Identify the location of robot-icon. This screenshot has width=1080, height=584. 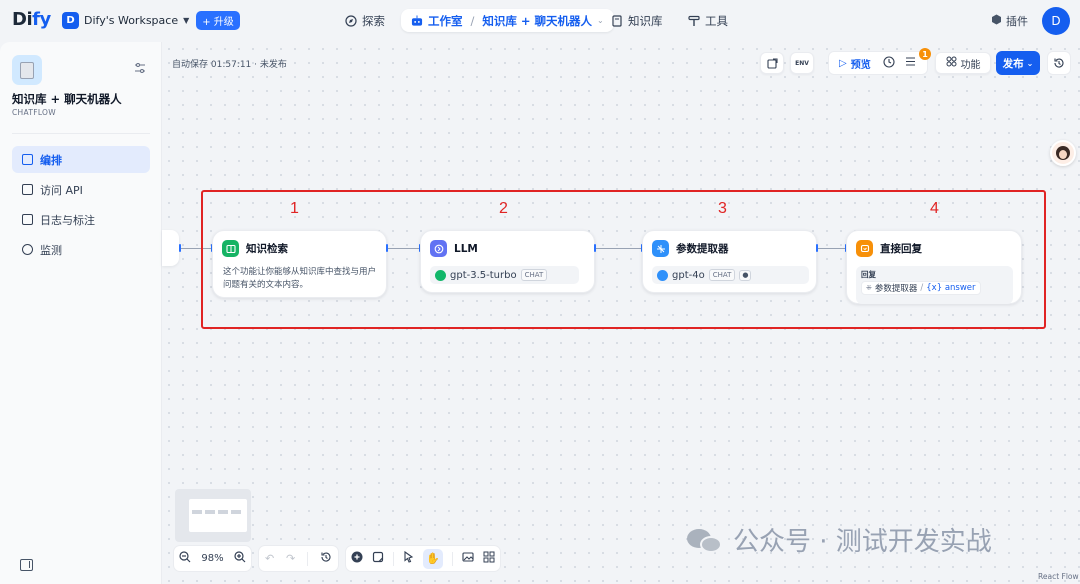
(417, 20).